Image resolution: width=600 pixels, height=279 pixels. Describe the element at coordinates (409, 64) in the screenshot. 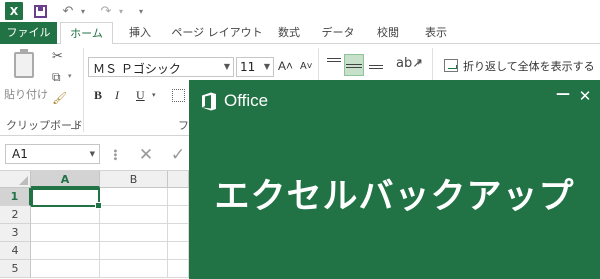

I see `orientation-icon: ab↗` at that location.